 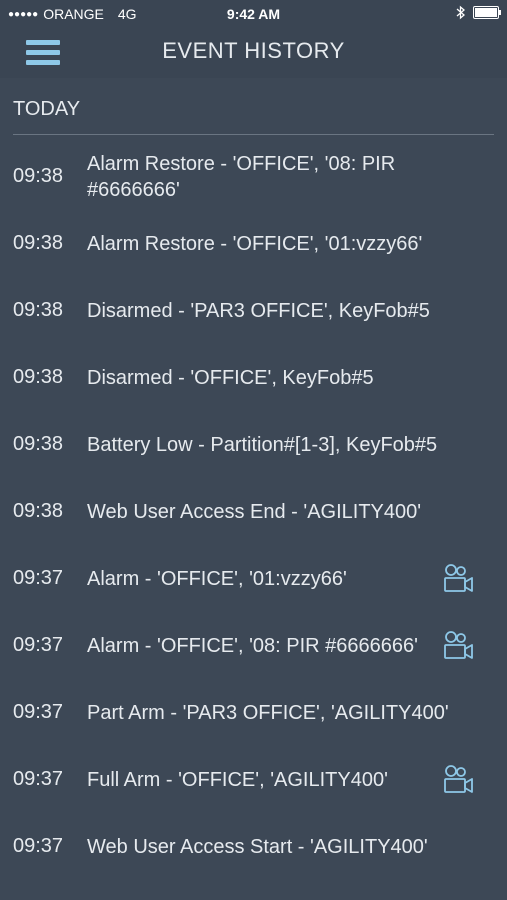 I want to click on event-row: 09:37 Full Arm - 'OFFICE', 'AGILITY400', so click(x=253, y=779).